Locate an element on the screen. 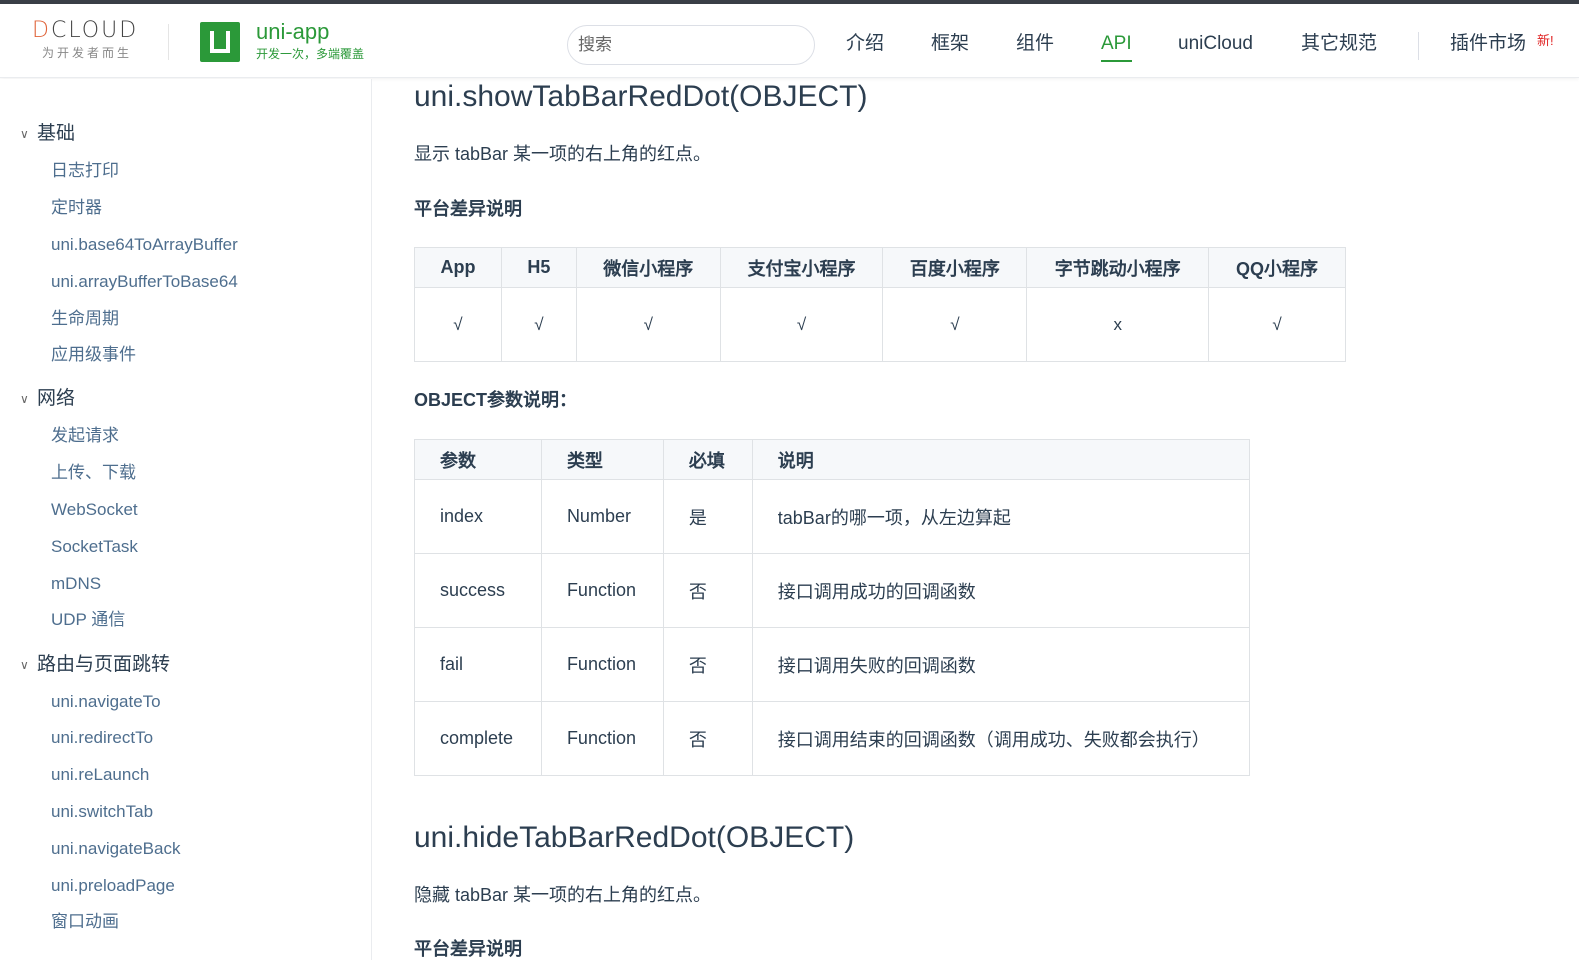 This screenshot has width=1579, height=960. sidebar-item: 日志打印 is located at coordinates (85, 171).